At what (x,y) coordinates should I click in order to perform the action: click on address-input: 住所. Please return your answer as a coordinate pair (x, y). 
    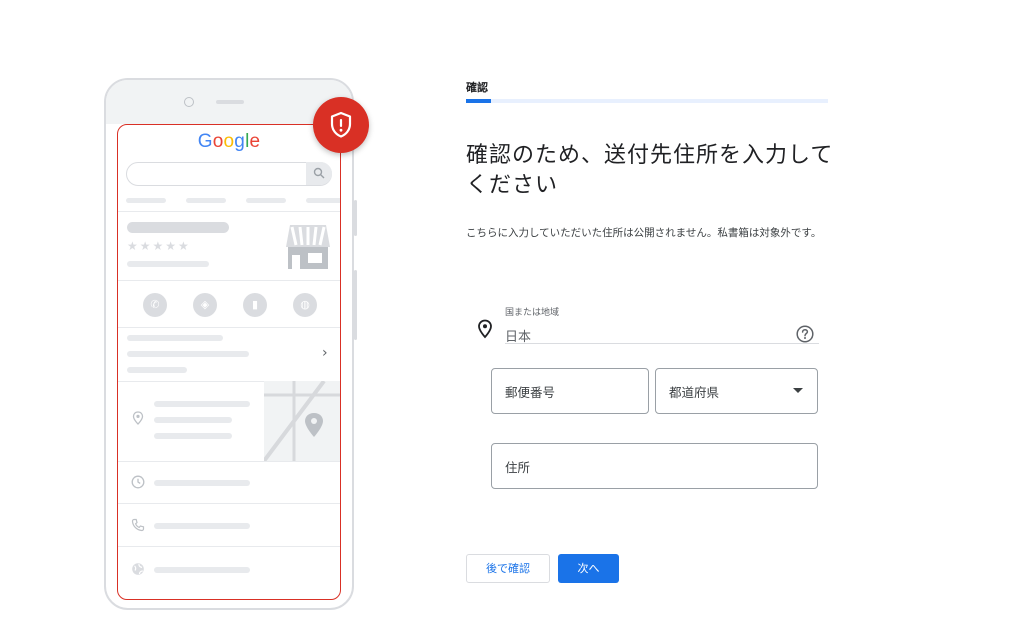
    Looking at the image, I should click on (654, 466).